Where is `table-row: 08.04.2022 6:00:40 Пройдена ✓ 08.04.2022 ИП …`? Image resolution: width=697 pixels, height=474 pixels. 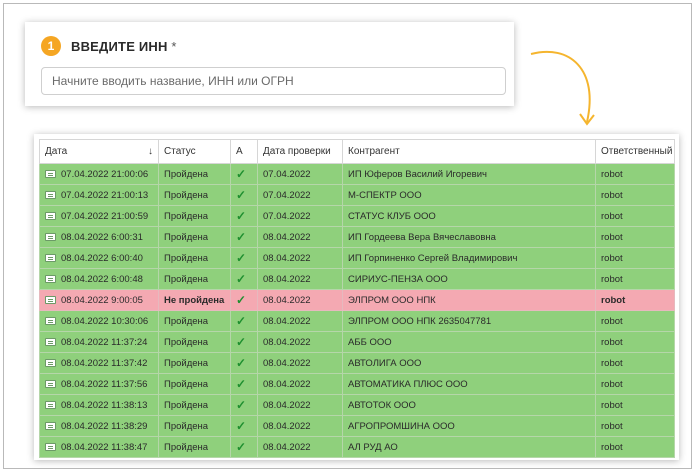
table-row: 08.04.2022 6:00:40 Пройдена ✓ 08.04.2022 ИП … is located at coordinates (357, 258).